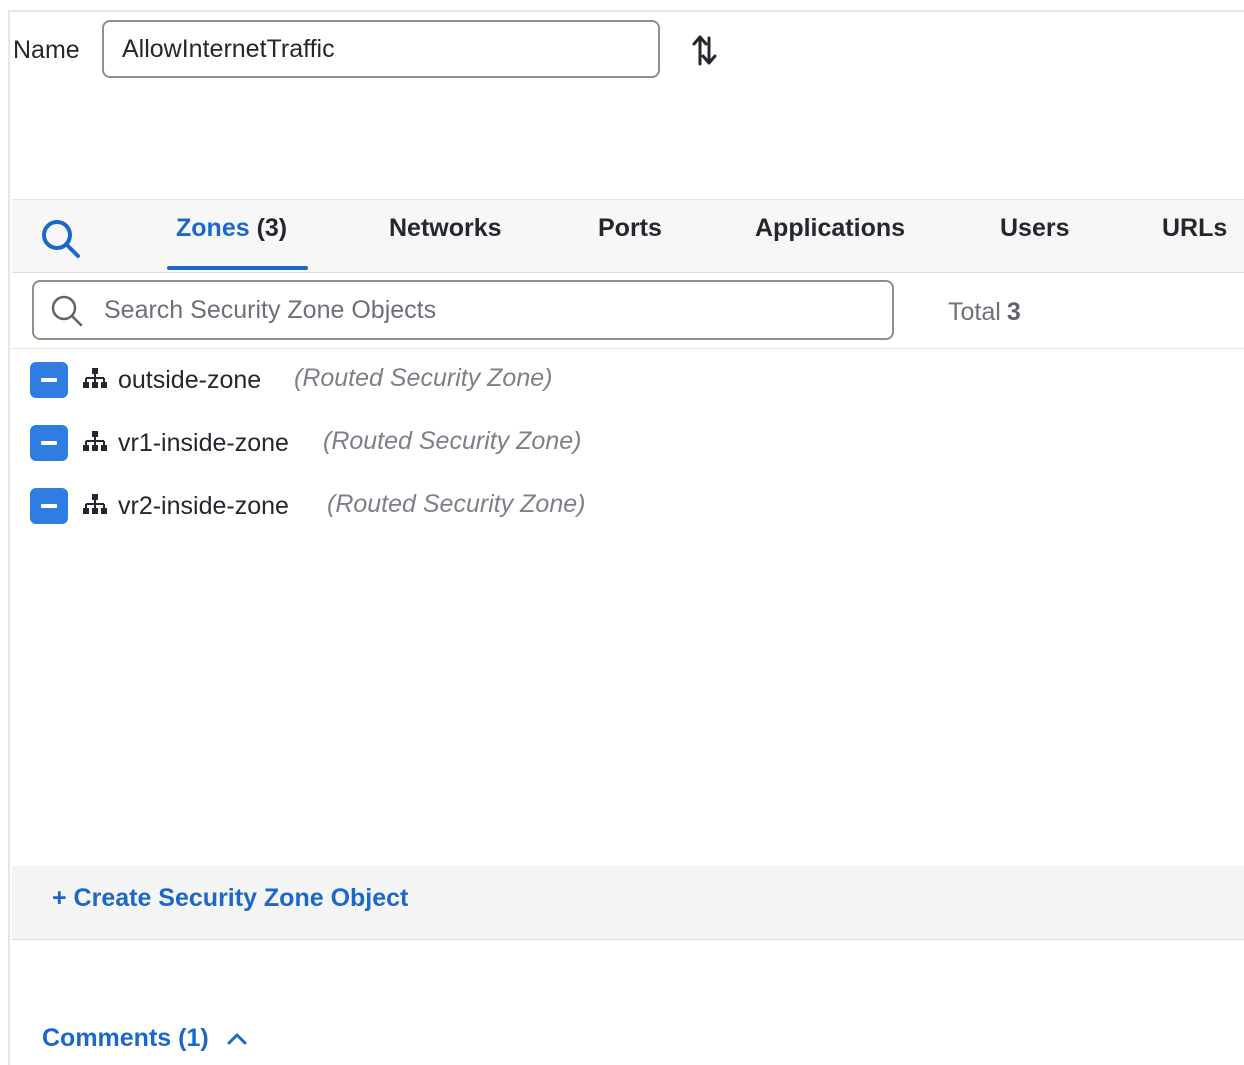 The width and height of the screenshot is (1244, 1065). I want to click on create-security-zone-link: + Create Security Zone Object, so click(230, 898).